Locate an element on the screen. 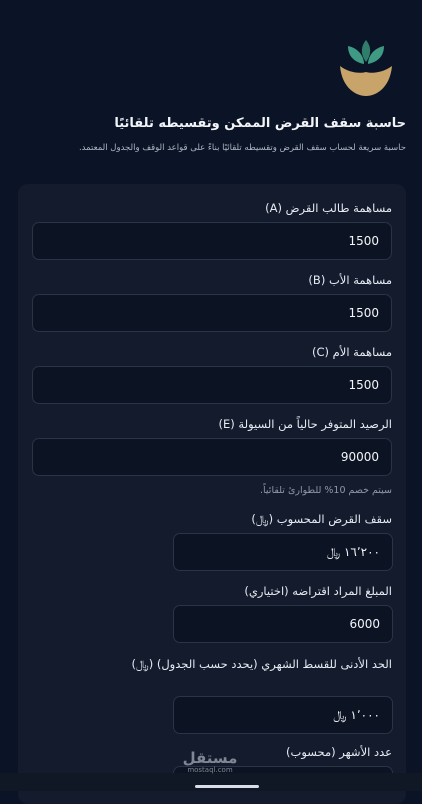 The width and height of the screenshot is (422, 804). label-desired-amount: المبلغ المراد اقتراضه (اختياري) is located at coordinates (318, 591).